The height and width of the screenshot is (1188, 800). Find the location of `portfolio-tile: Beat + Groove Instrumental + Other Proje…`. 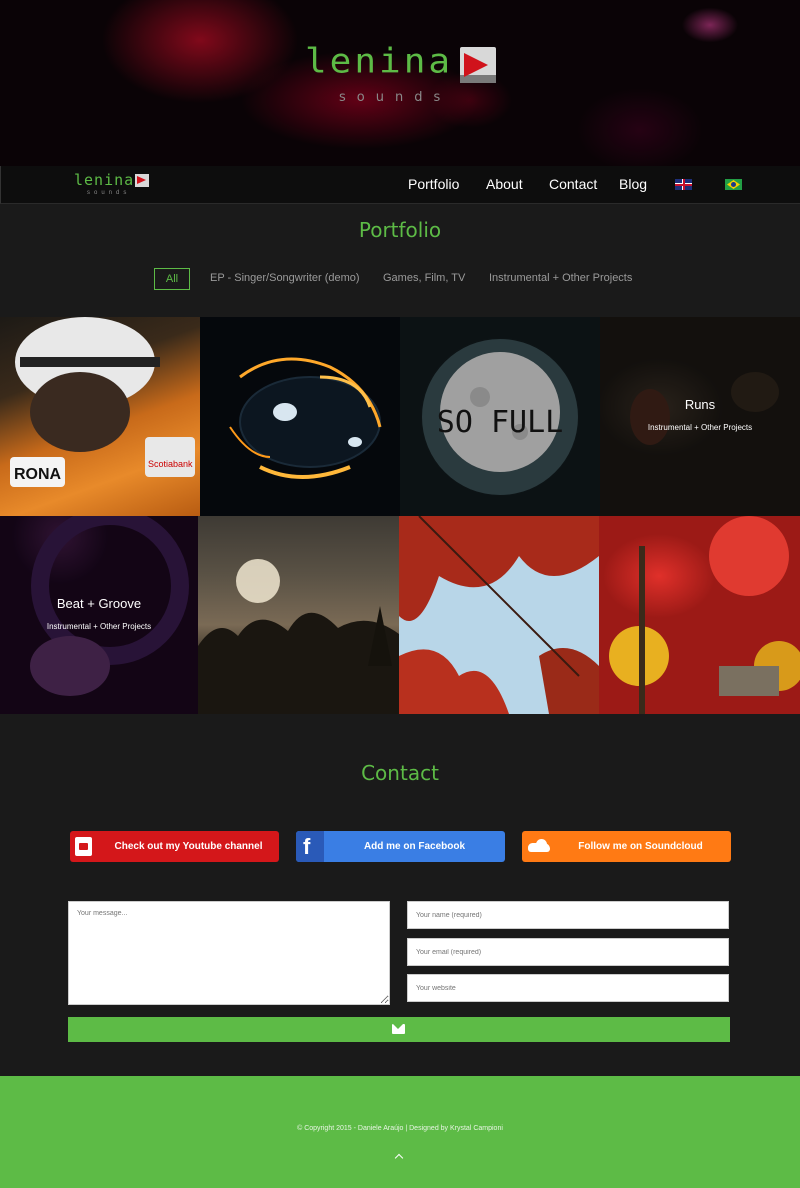

portfolio-tile: Beat + Groove Instrumental + Other Proje… is located at coordinates (99, 615).